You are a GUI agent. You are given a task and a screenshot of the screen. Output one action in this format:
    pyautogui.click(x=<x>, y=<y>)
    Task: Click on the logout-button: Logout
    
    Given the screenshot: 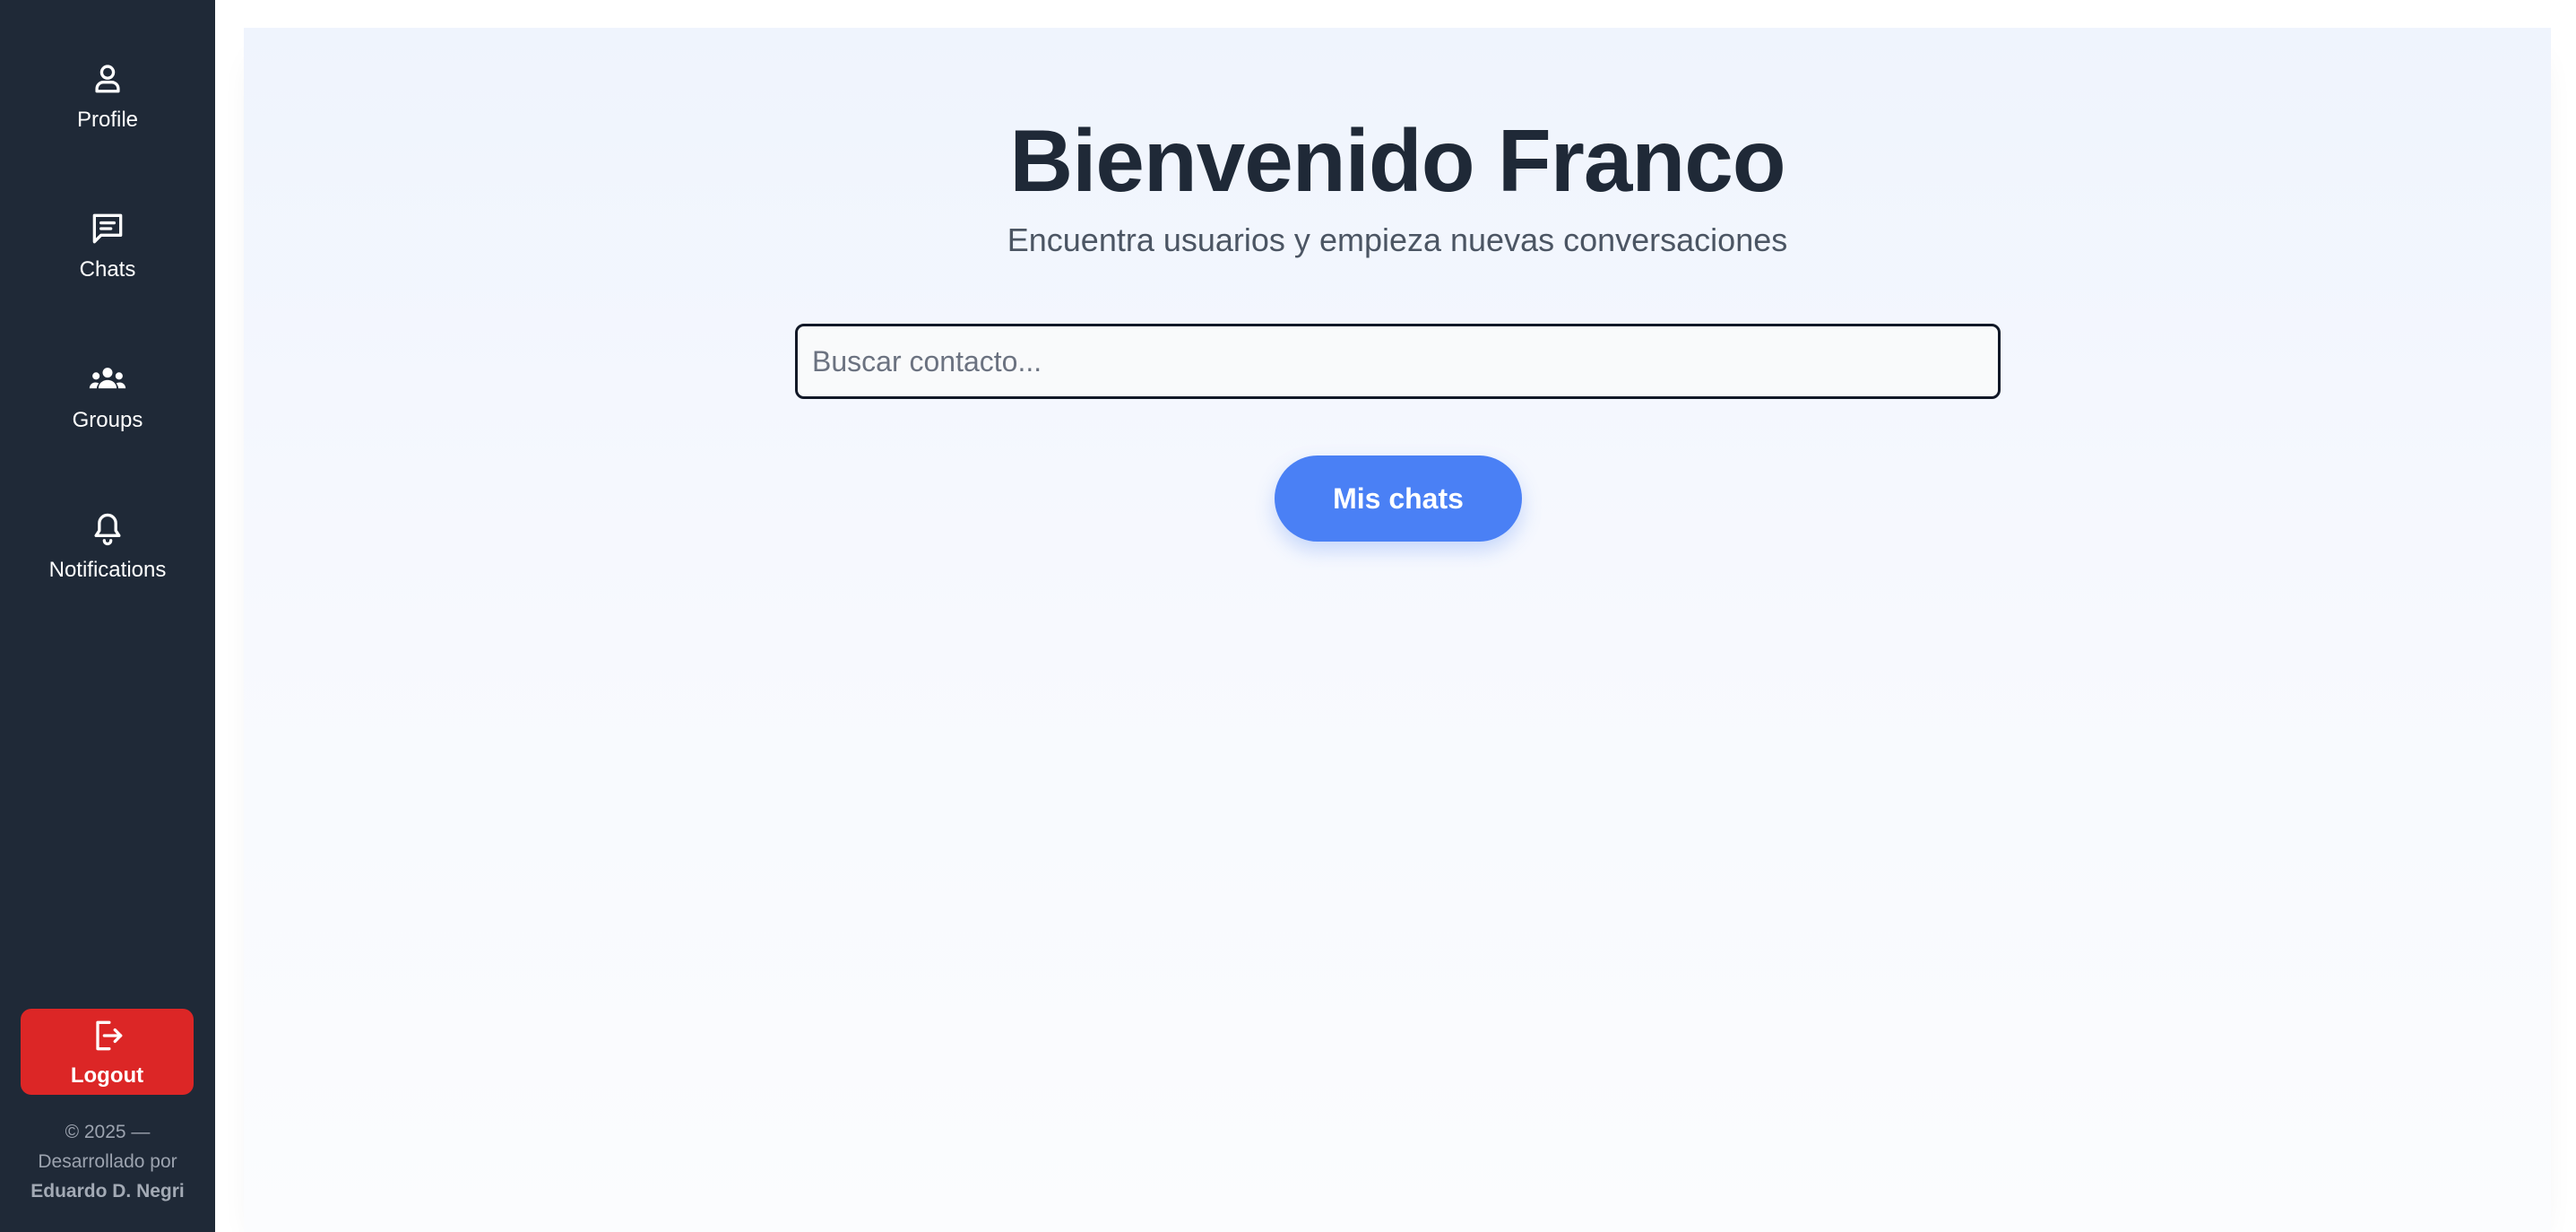 What is the action you would take?
    pyautogui.click(x=107, y=1052)
    